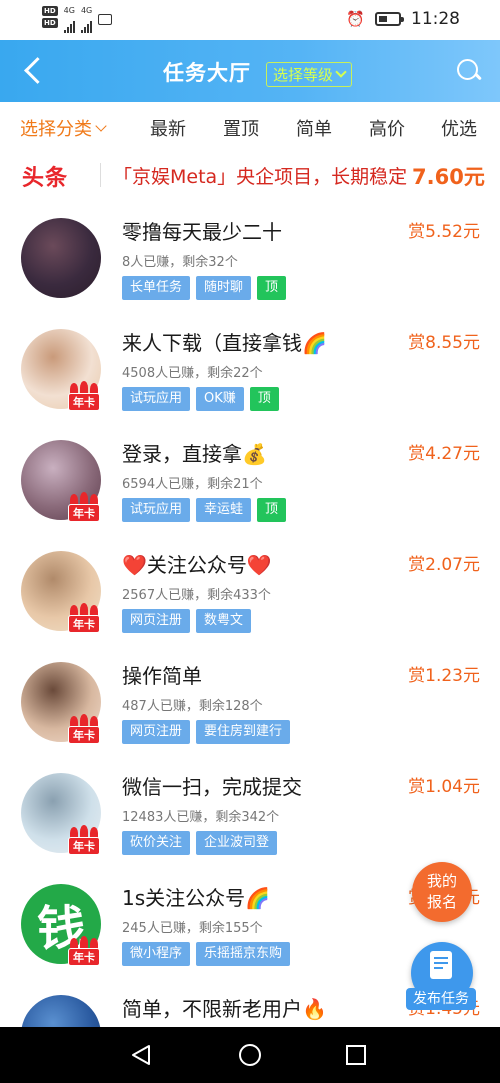  What do you see at coordinates (303, 75) in the screenshot?
I see `select-level-label: 选择等级` at bounding box center [303, 75].